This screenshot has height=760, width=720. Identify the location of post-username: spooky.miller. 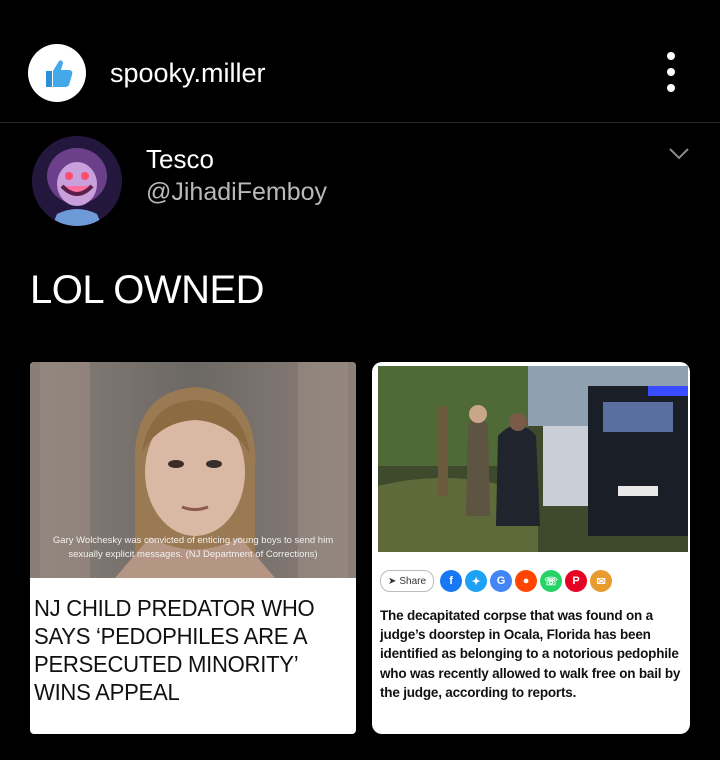
(188, 73).